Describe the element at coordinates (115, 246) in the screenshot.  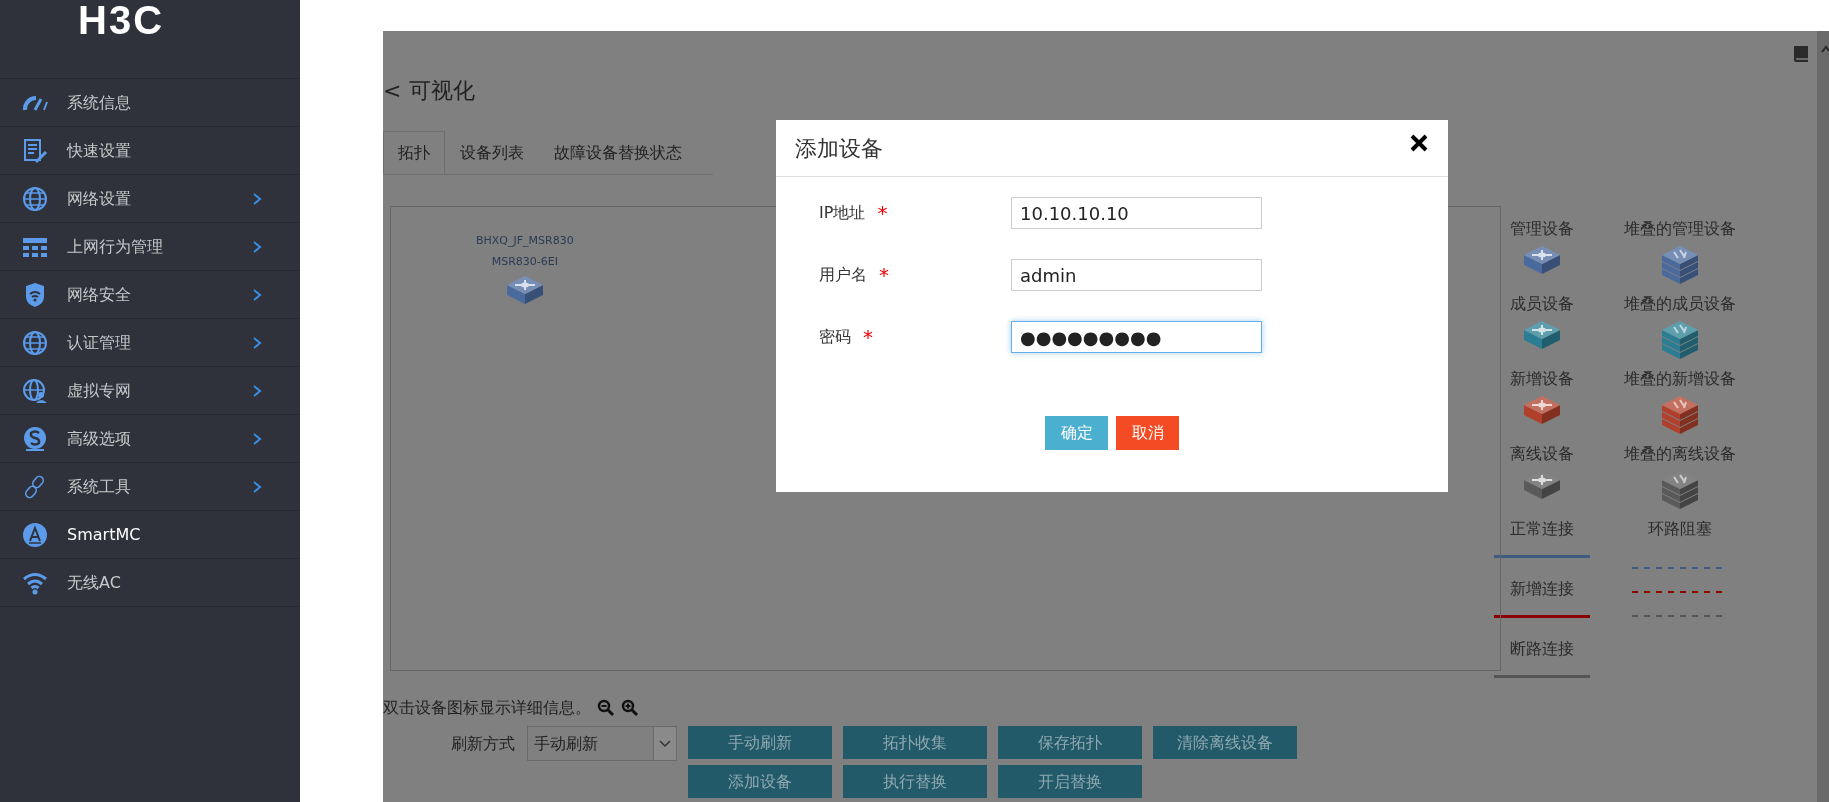
I see `menu-label: 上网行为管理` at that location.